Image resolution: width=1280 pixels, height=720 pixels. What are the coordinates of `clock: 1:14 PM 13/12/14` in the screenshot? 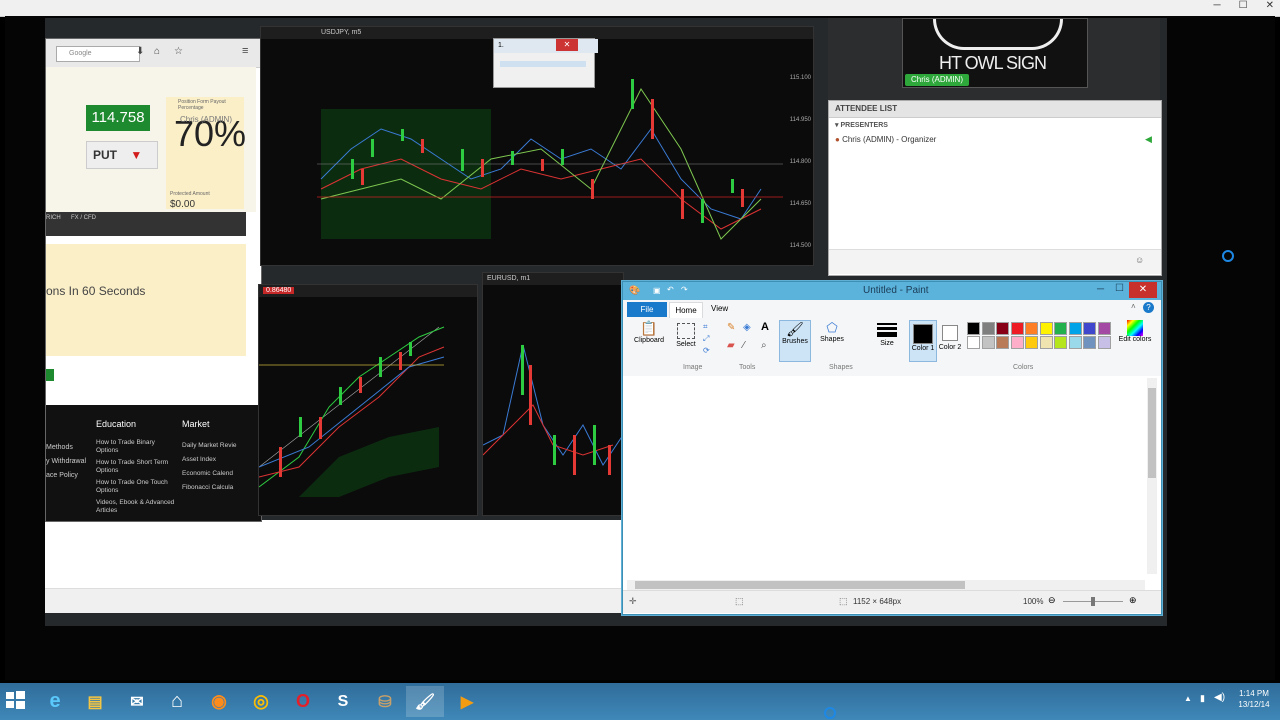 It's located at (1254, 699).